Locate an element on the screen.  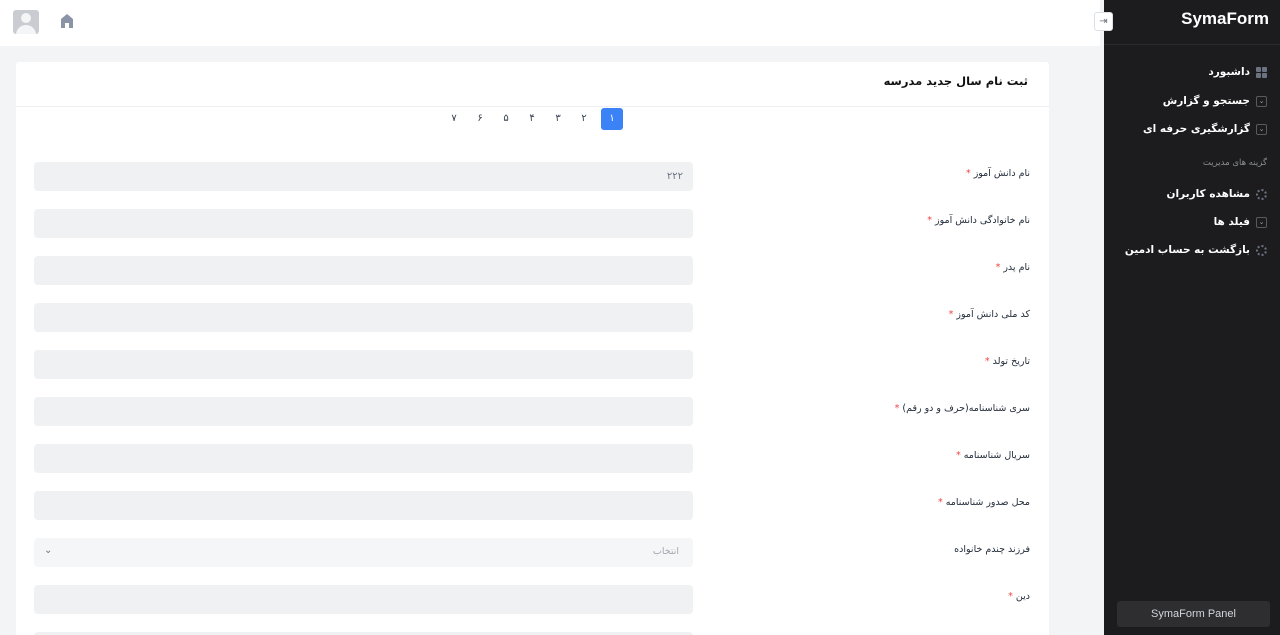
student-name-field is located at coordinates (363, 176).